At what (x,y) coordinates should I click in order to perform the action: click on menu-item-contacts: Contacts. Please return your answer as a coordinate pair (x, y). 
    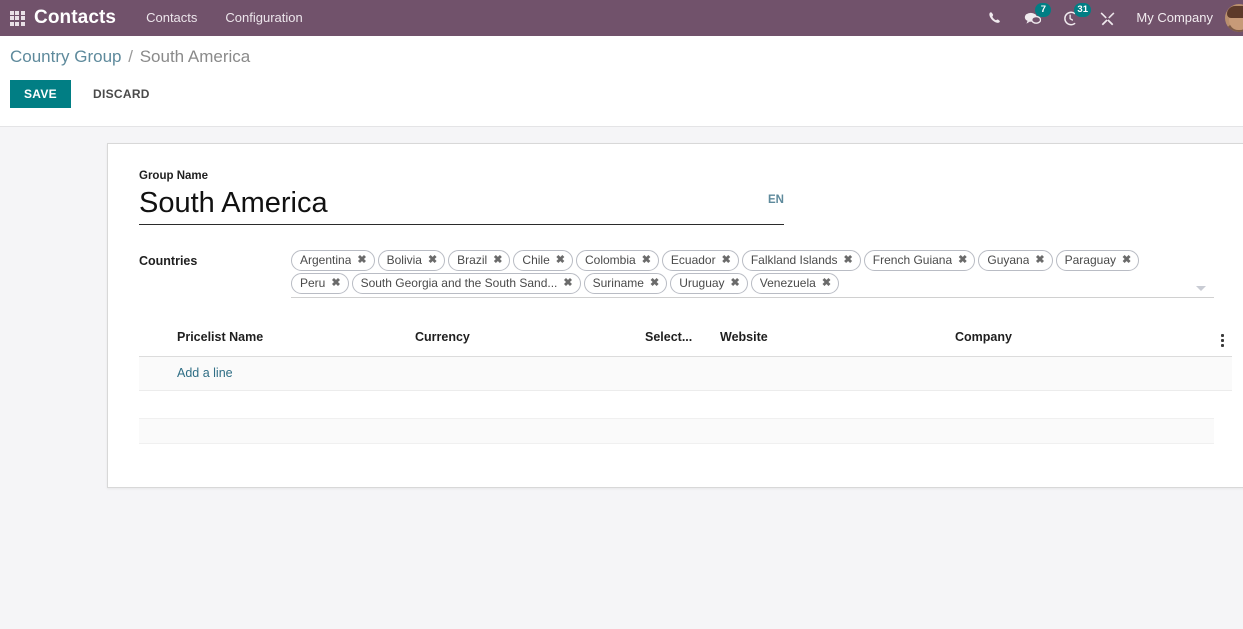
    Looking at the image, I should click on (171, 18).